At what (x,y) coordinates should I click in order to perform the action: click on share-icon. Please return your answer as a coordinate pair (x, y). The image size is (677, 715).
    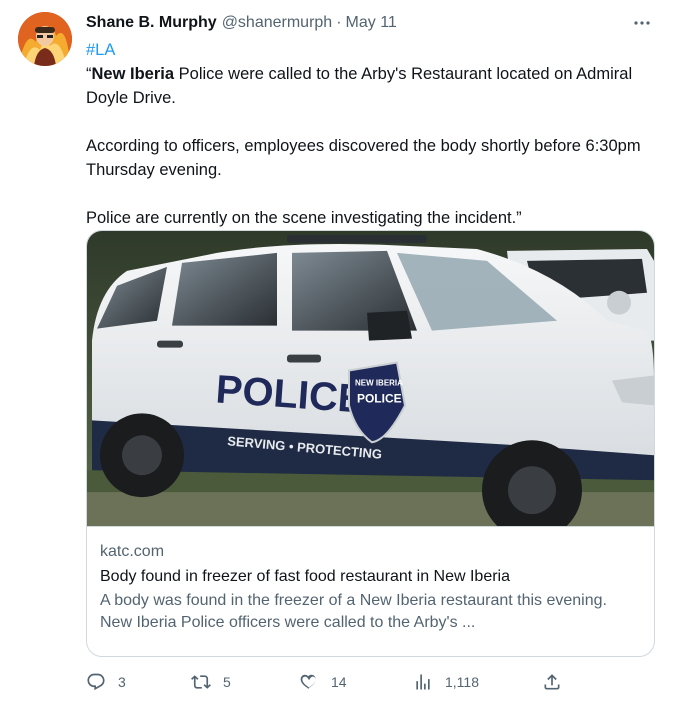
    Looking at the image, I should click on (552, 682).